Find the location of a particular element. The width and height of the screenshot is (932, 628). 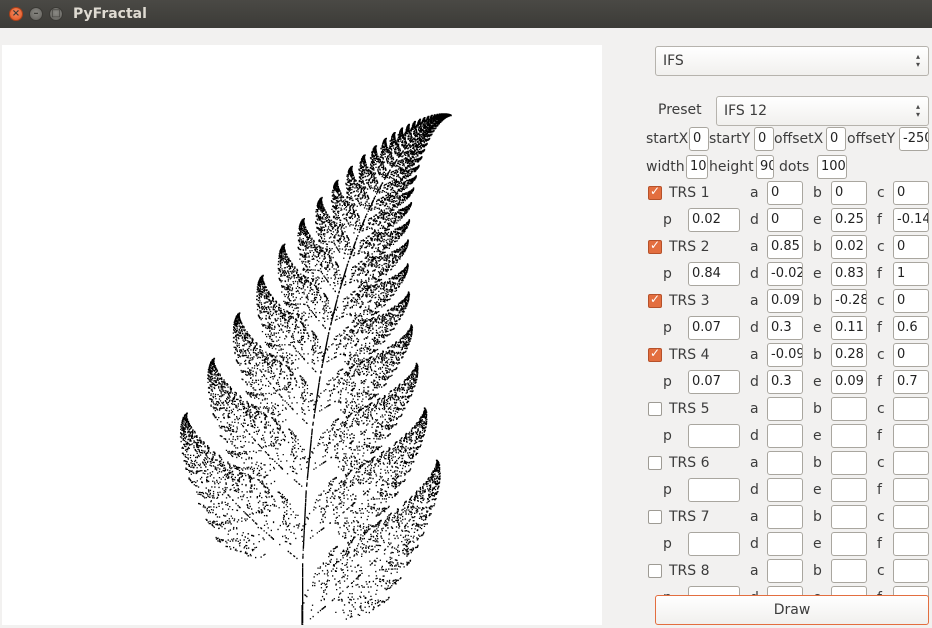

close-icon: × is located at coordinates (16, 13).